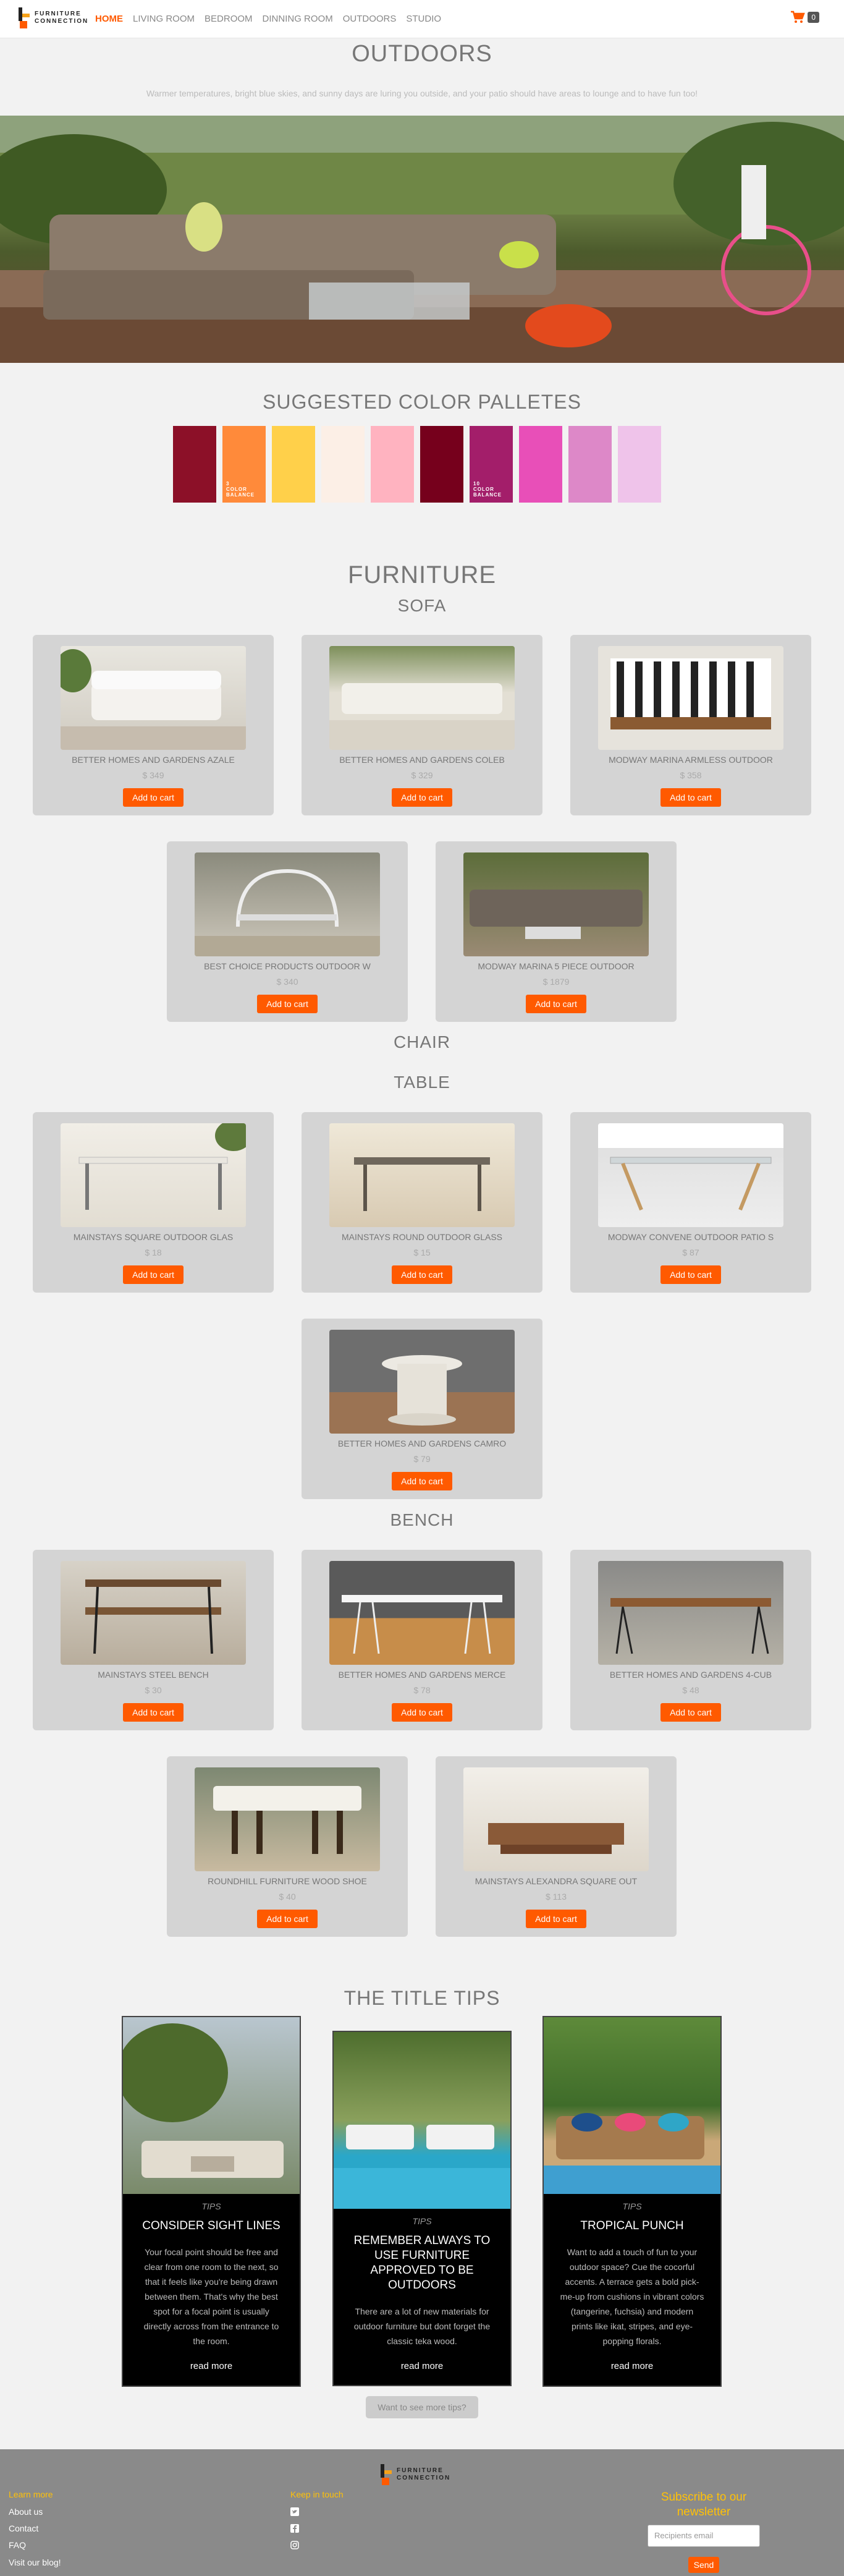 This screenshot has height=2576, width=844. I want to click on nav-link-bedroom: BEDROOM, so click(229, 19).